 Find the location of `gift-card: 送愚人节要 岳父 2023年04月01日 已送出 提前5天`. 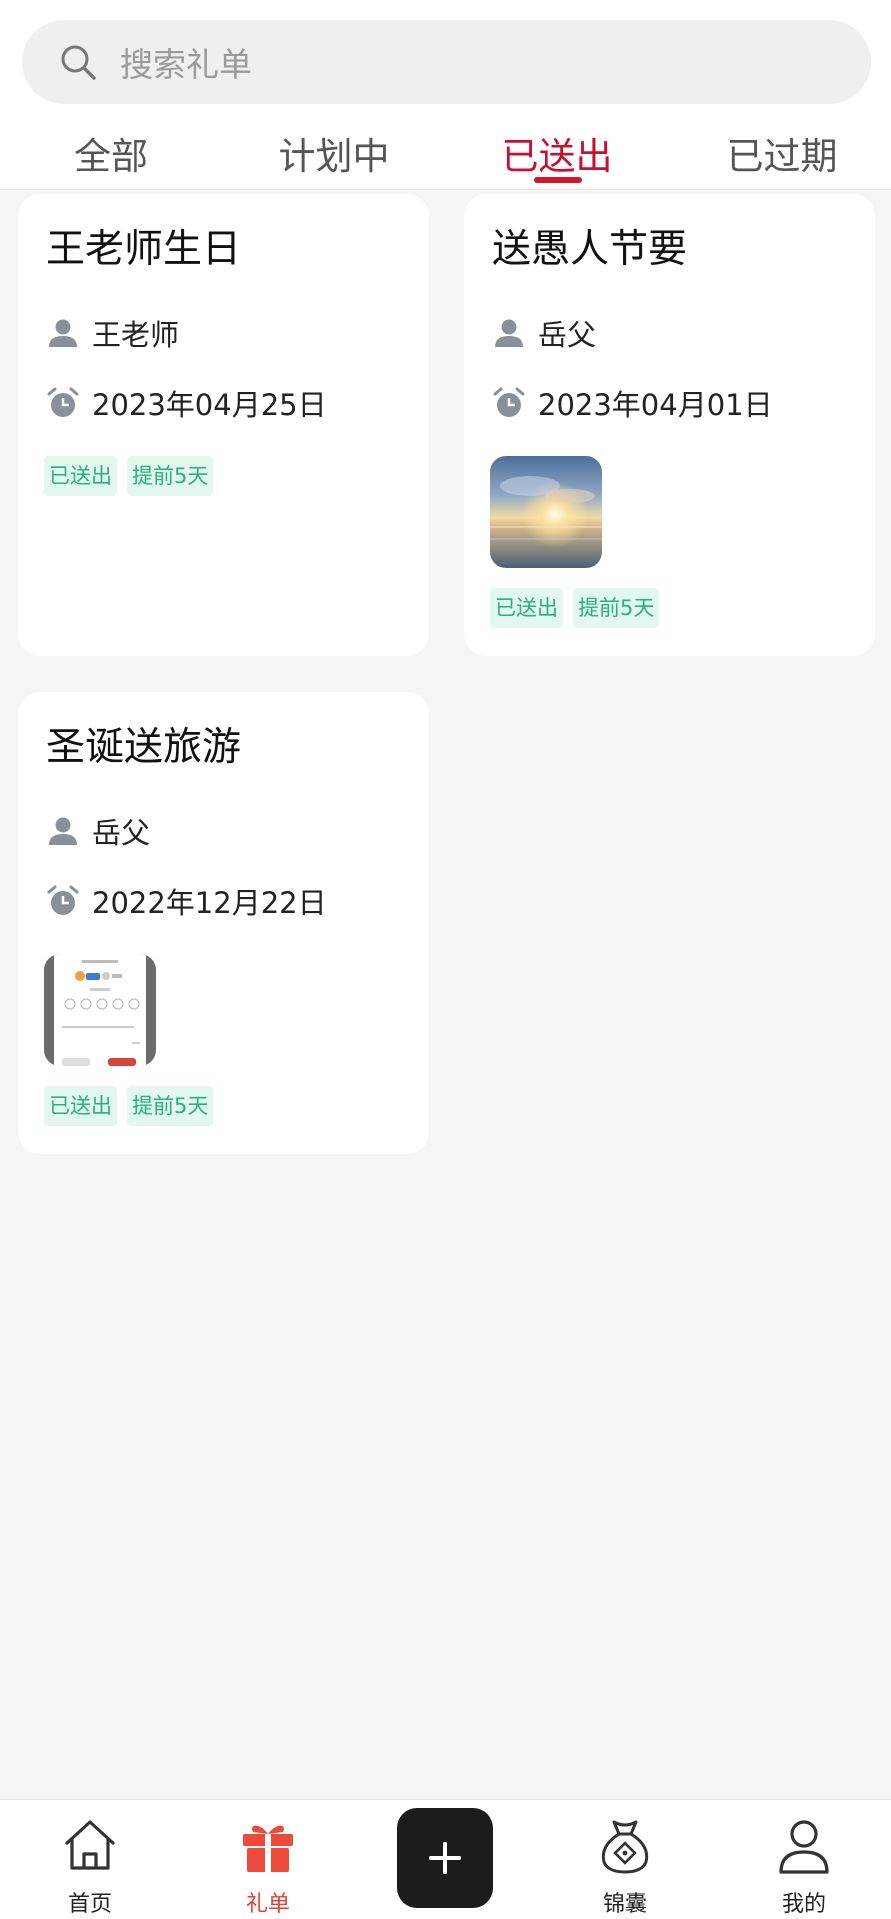

gift-card: 送愚人节要 岳父 2023年04月01日 已送出 提前5天 is located at coordinates (669, 425).